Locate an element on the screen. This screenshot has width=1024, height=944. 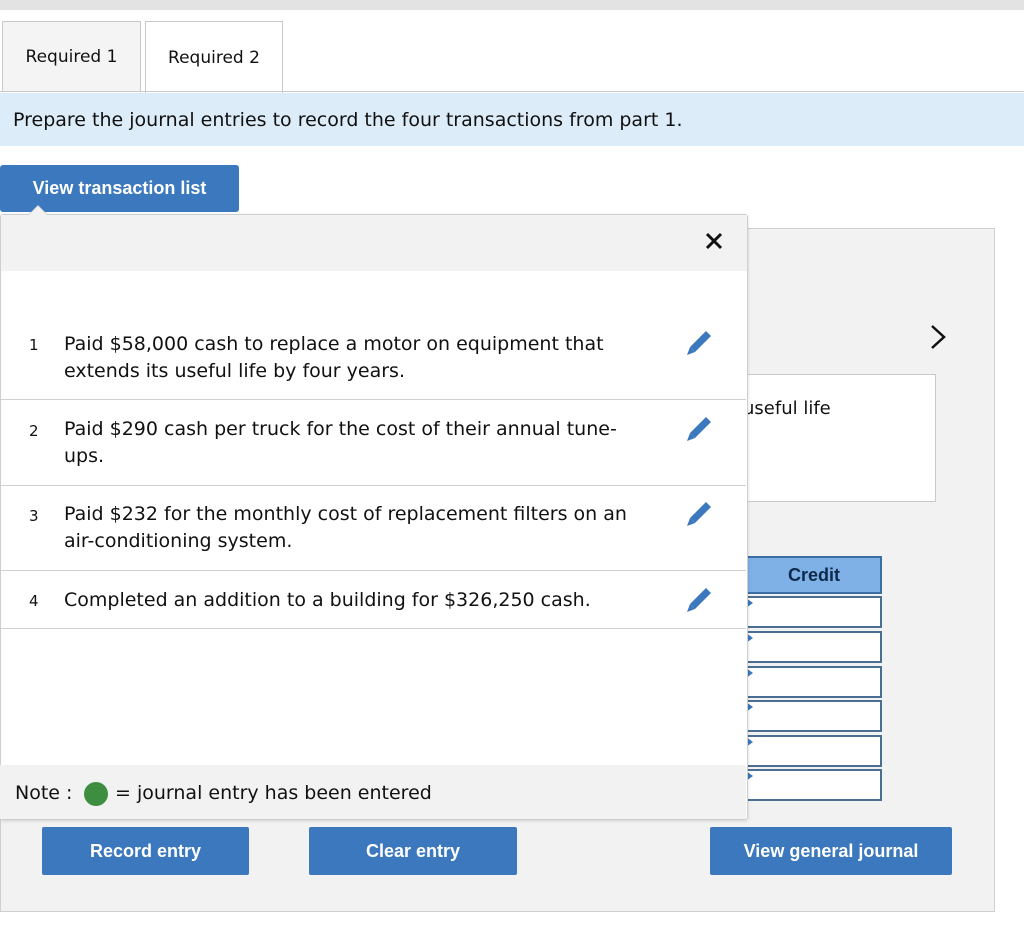
tab-required-1: Required 1 is located at coordinates (71, 56).